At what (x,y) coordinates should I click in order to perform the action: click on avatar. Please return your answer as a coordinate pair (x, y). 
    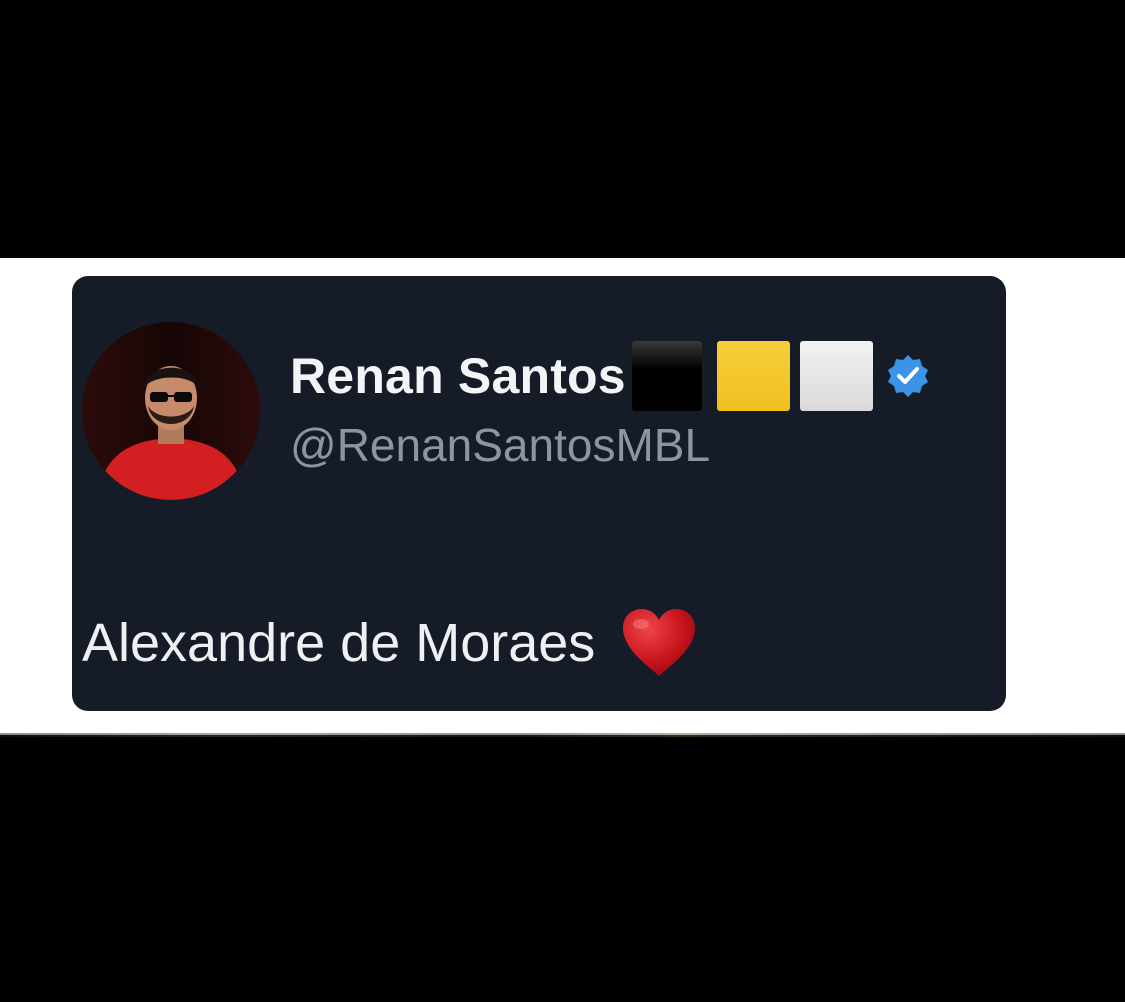
    Looking at the image, I should click on (171, 411).